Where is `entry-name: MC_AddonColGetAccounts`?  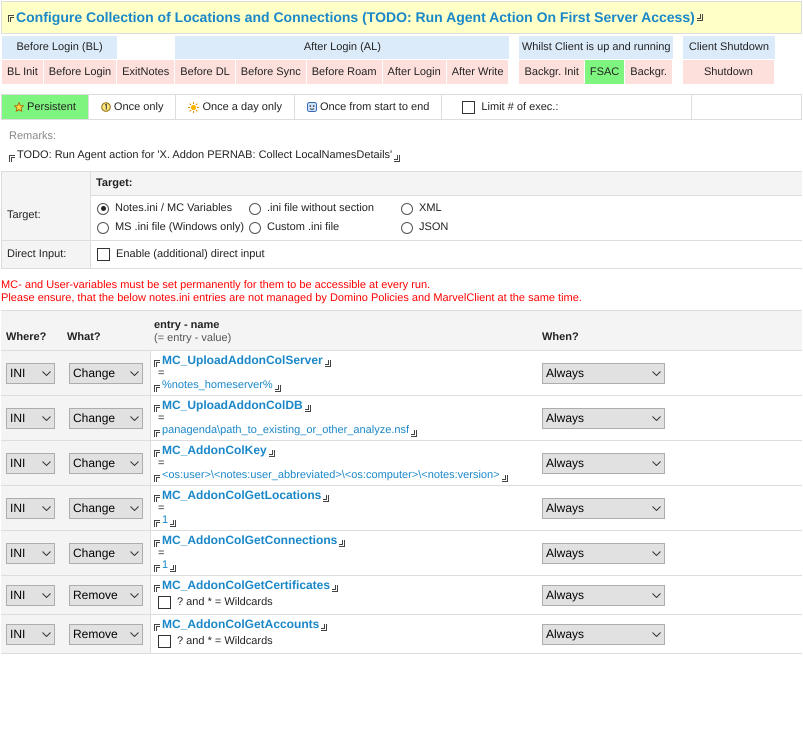
entry-name: MC_AddonColGetAccounts is located at coordinates (241, 624).